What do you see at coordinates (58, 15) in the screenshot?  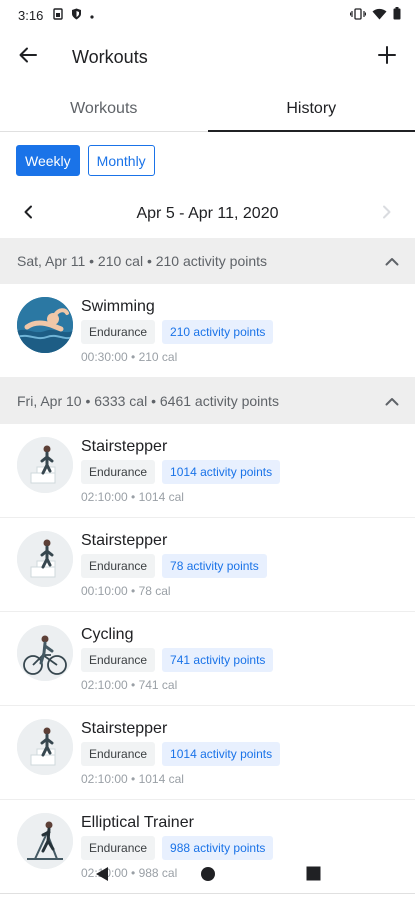 I see `sim-icon` at bounding box center [58, 15].